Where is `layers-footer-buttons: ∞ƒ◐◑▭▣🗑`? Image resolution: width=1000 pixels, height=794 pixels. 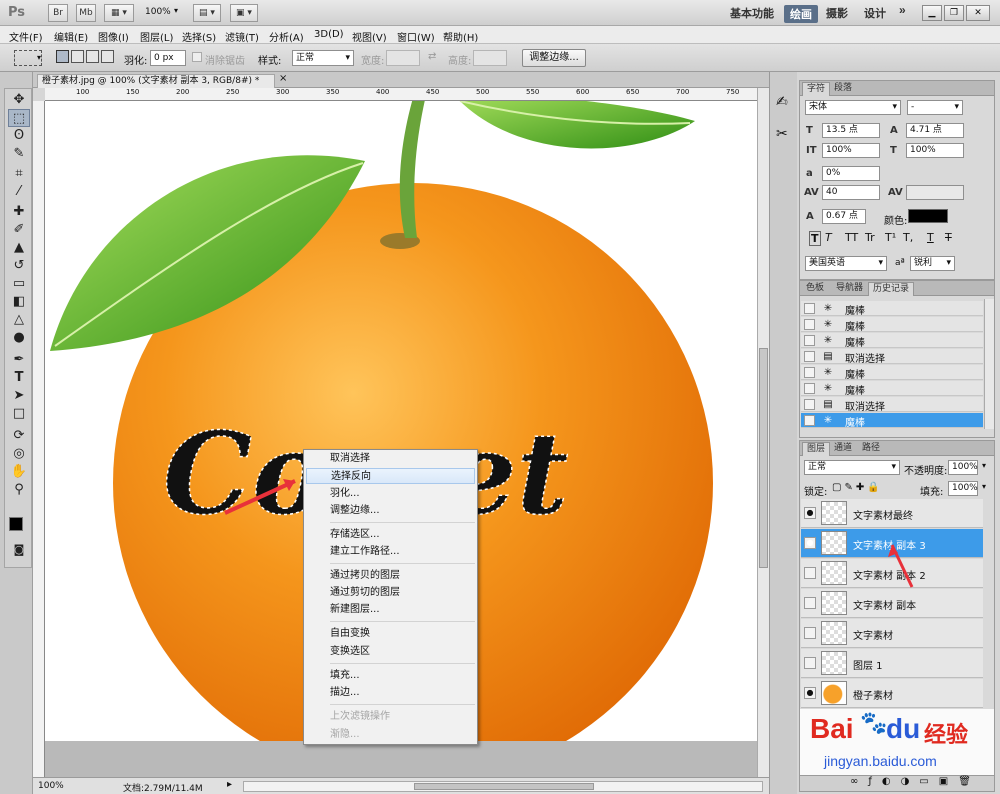 layers-footer-buttons: ∞ƒ◐◑▭▣🗑 is located at coordinates (897, 783).